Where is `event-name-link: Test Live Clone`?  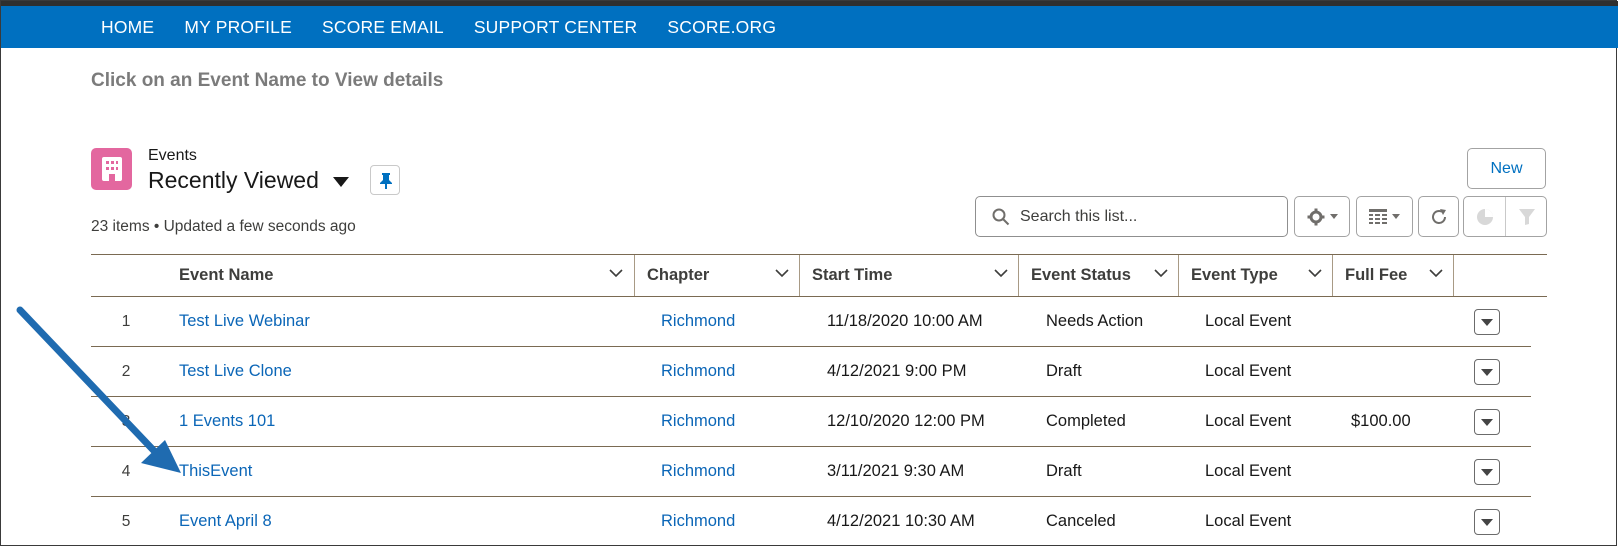 event-name-link: Test Live Clone is located at coordinates (235, 371).